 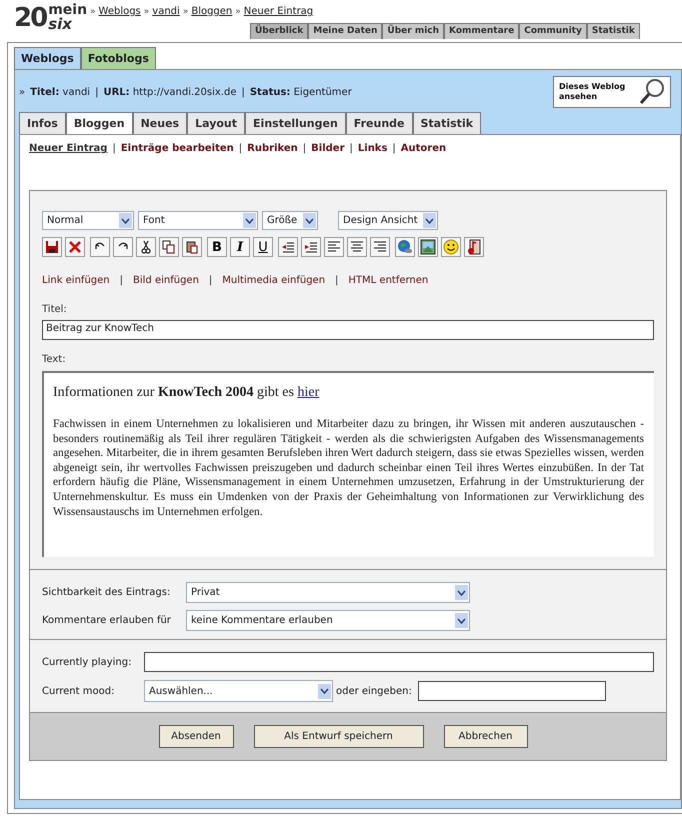 What do you see at coordinates (447, 123) in the screenshot?
I see `tab: Statistik` at bounding box center [447, 123].